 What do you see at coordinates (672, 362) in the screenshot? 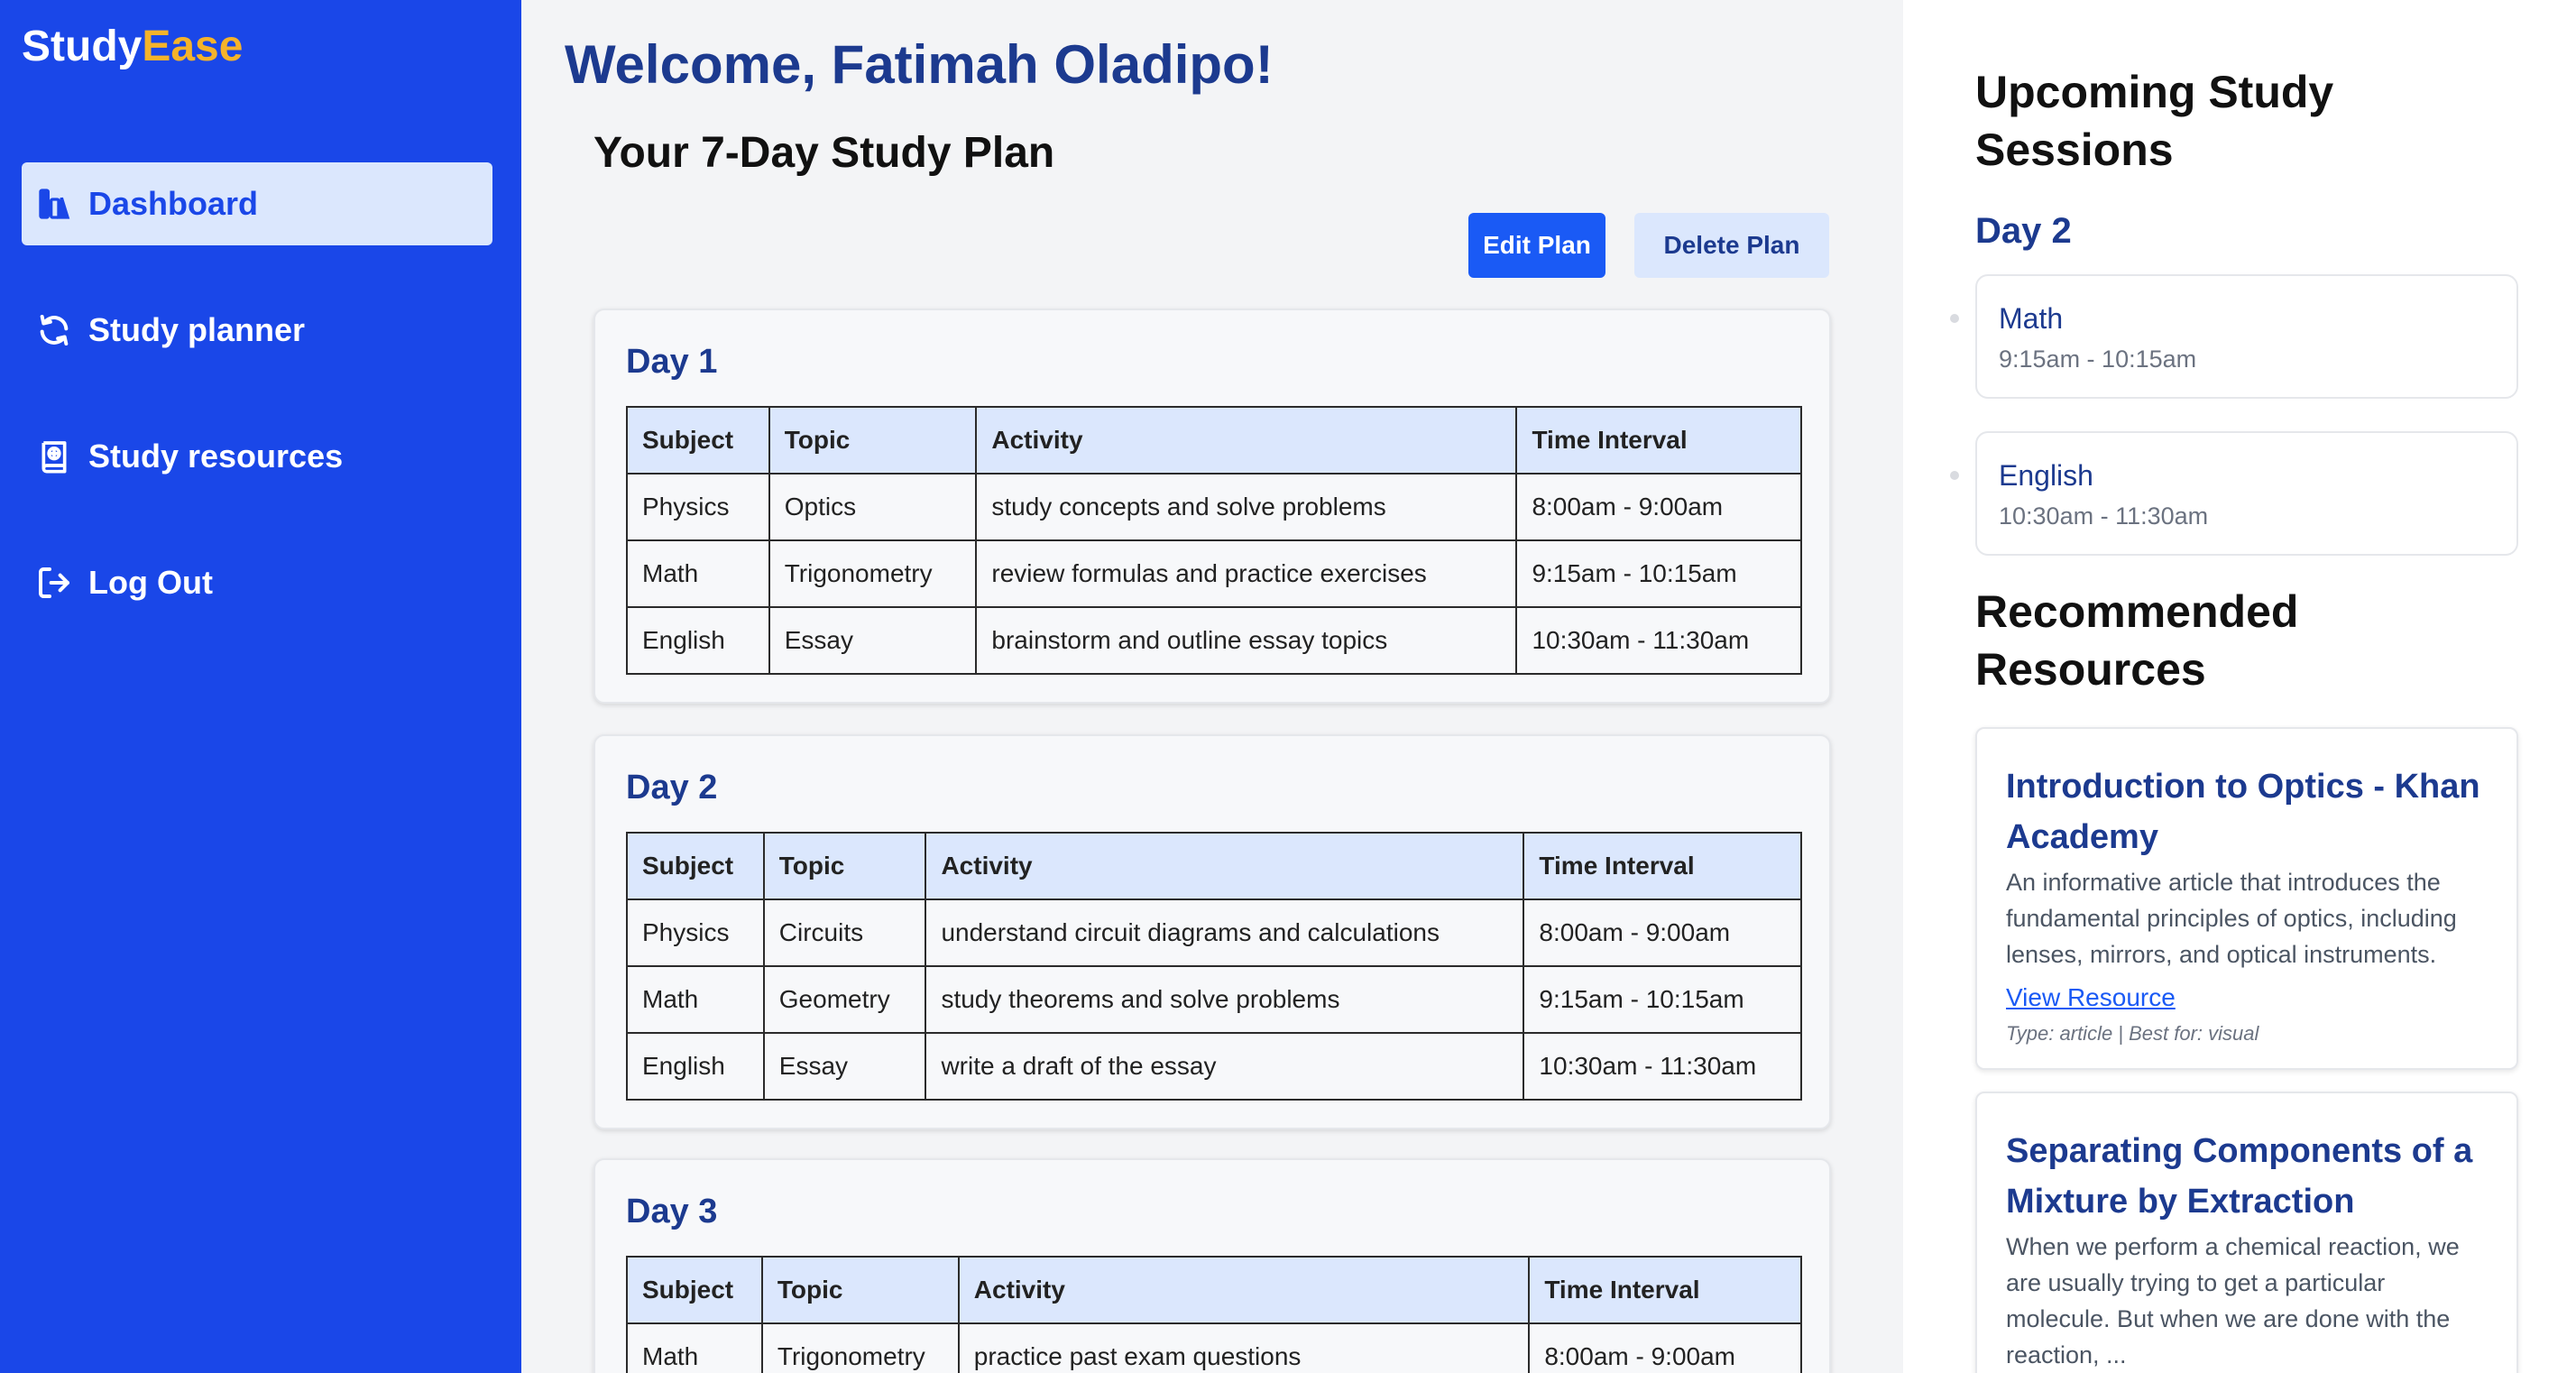
I see `day-title: Day 1` at bounding box center [672, 362].